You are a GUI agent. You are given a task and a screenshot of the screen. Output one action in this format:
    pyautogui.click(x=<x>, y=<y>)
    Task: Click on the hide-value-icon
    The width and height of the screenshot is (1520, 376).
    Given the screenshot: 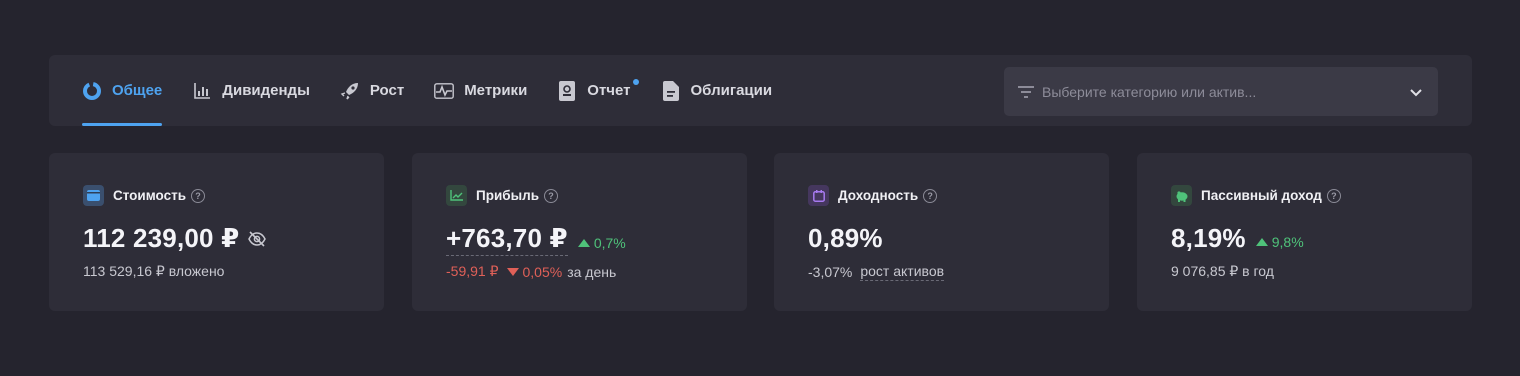 What is the action you would take?
    pyautogui.click(x=257, y=239)
    